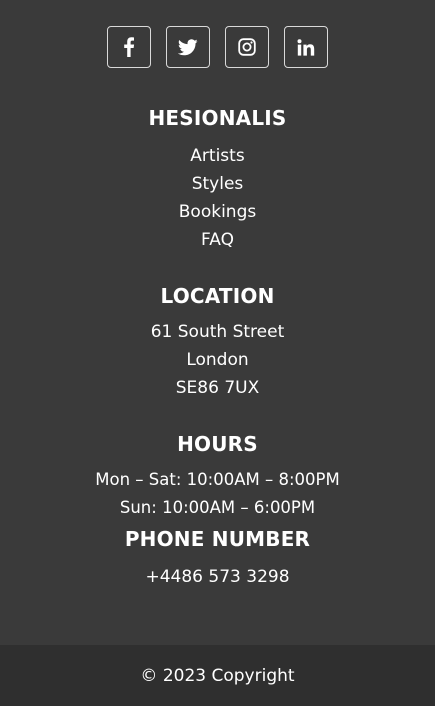 The height and width of the screenshot is (706, 435). What do you see at coordinates (217, 156) in the screenshot?
I see `link-artists: Artists` at bounding box center [217, 156].